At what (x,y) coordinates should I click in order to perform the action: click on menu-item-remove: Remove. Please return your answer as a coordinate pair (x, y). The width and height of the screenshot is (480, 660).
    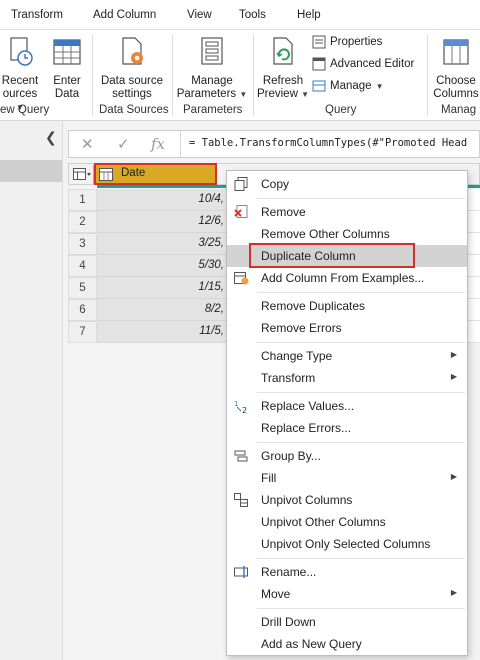
    Looking at the image, I should click on (347, 212).